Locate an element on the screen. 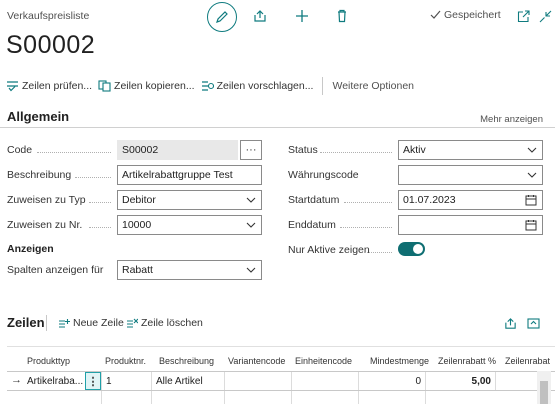 This screenshot has width=555, height=404. description-field-row: Beschreibung is located at coordinates (62, 175).